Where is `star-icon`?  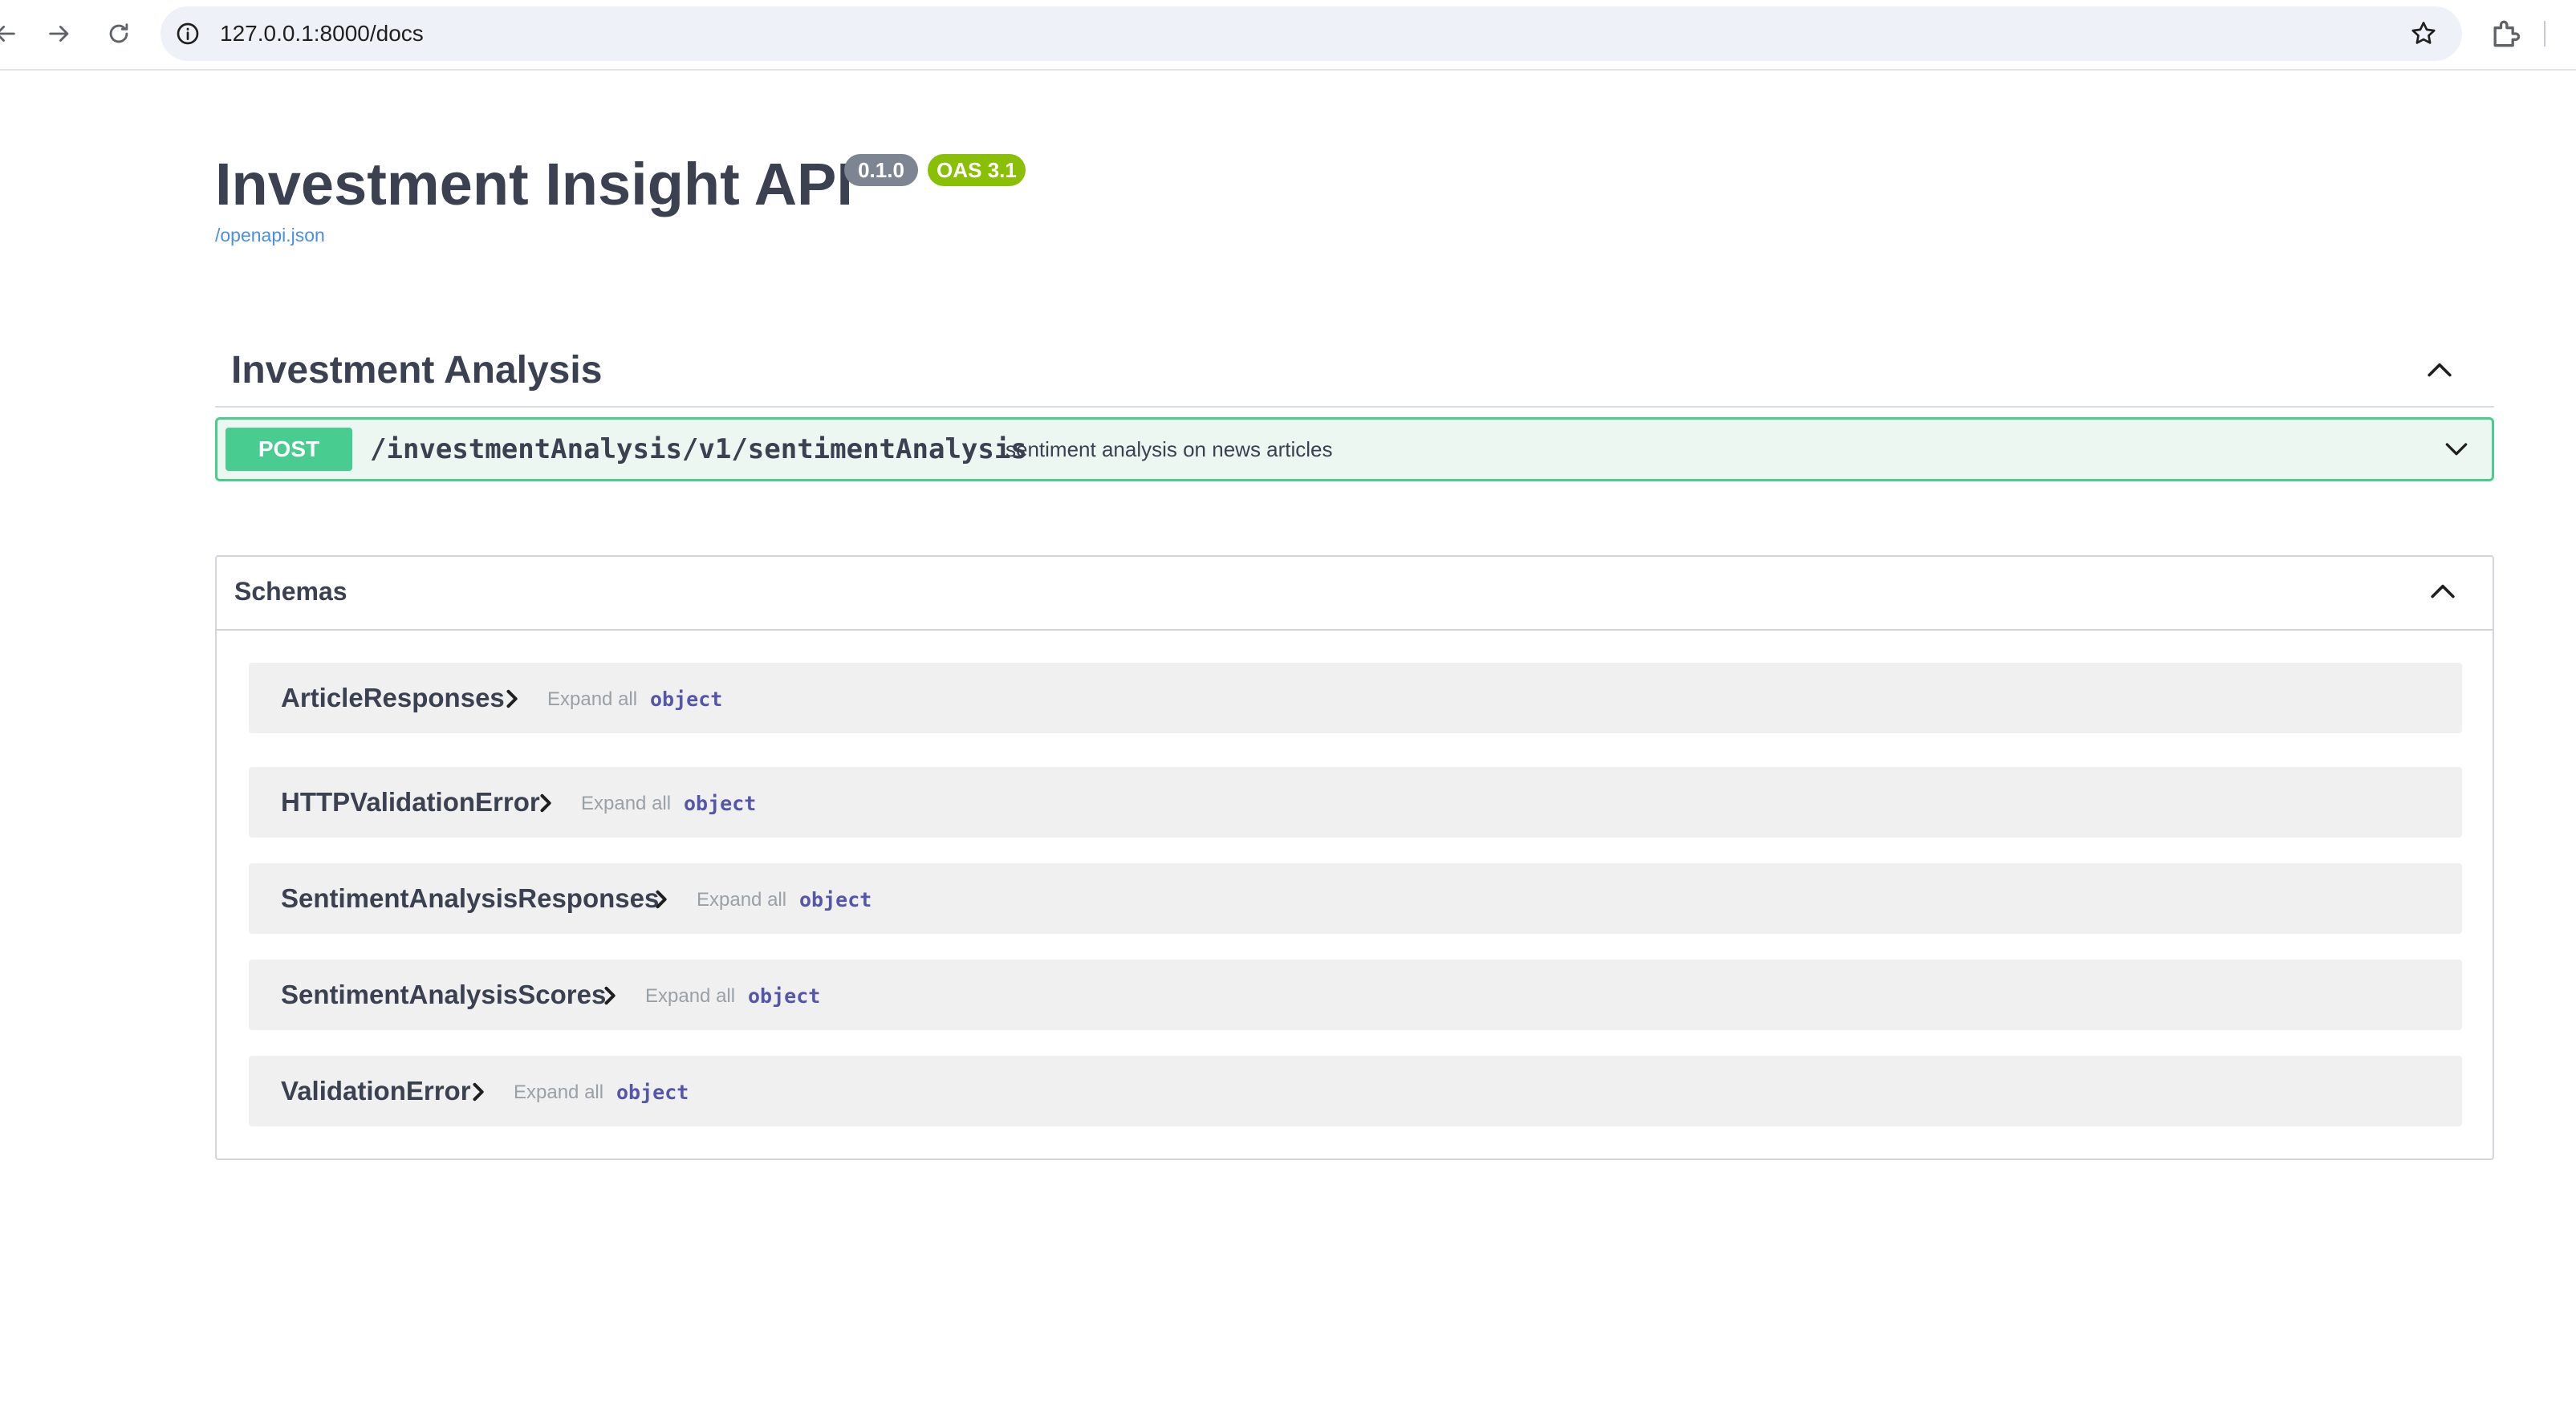 star-icon is located at coordinates (2423, 33).